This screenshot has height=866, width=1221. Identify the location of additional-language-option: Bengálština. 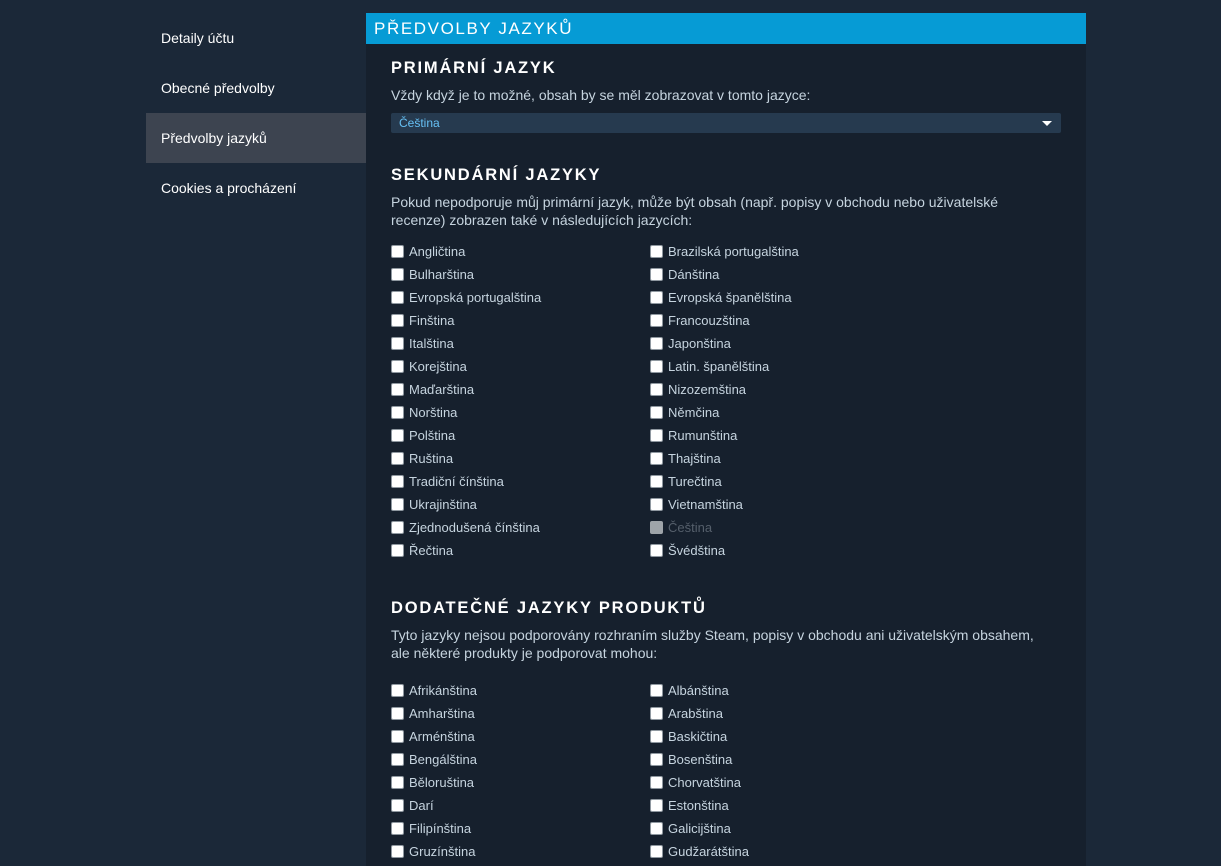
(520, 759).